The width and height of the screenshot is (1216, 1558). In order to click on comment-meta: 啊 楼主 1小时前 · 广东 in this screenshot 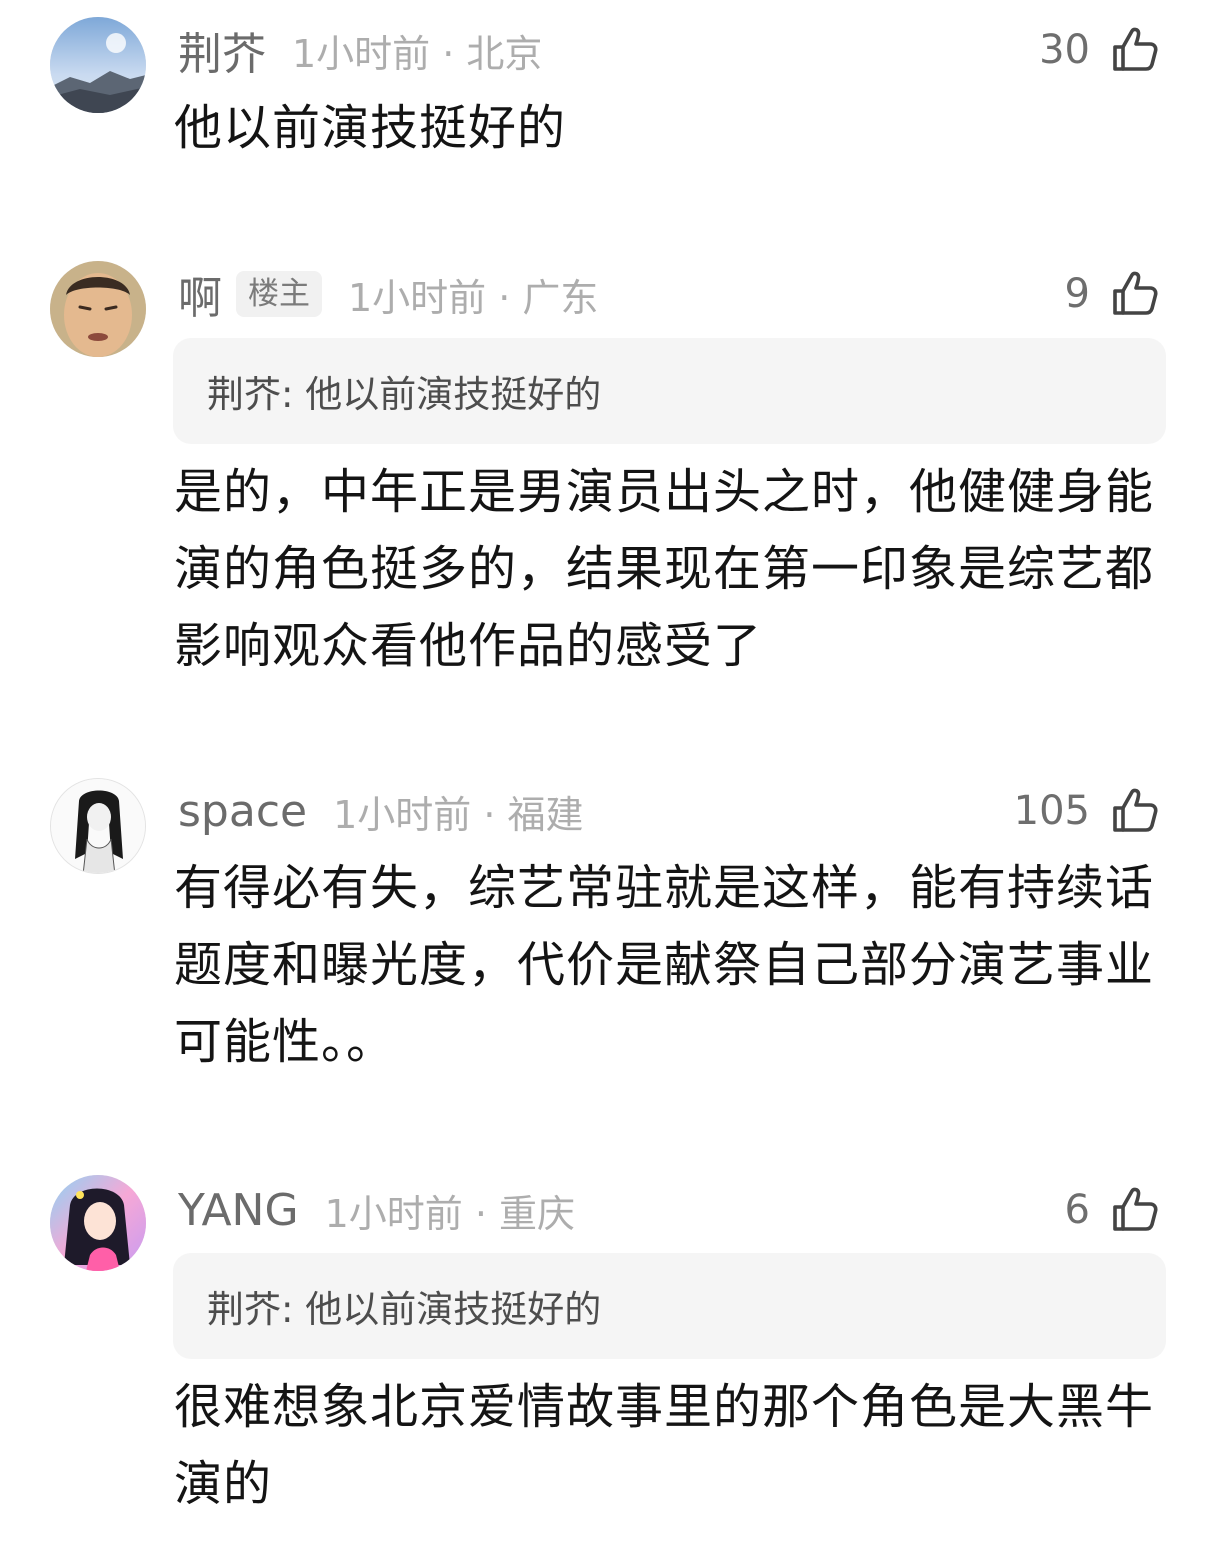, I will do `click(388, 294)`.